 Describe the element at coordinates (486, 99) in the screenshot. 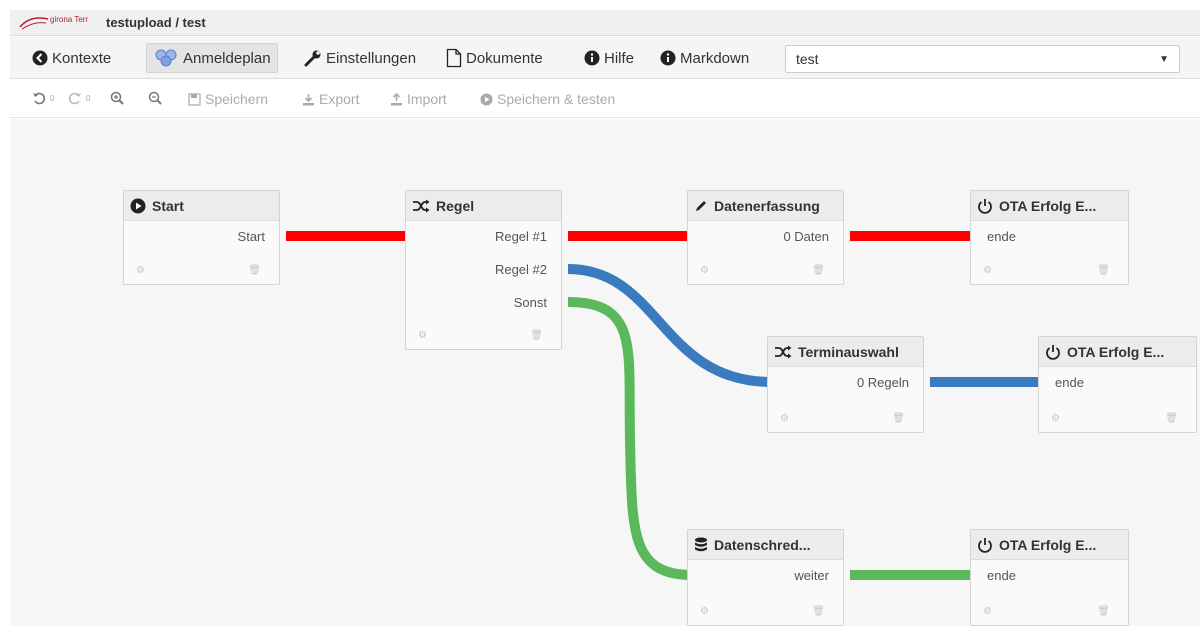

I see `play-circle-icon` at that location.